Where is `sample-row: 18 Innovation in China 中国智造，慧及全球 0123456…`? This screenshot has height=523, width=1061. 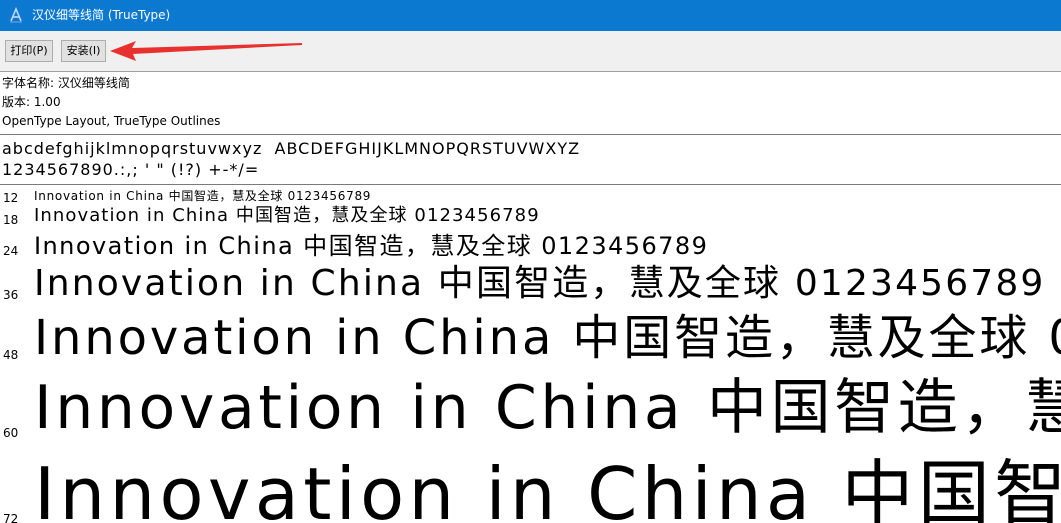 sample-row: 18 Innovation in China 中国智造，慧及全球 0123456… is located at coordinates (530, 218).